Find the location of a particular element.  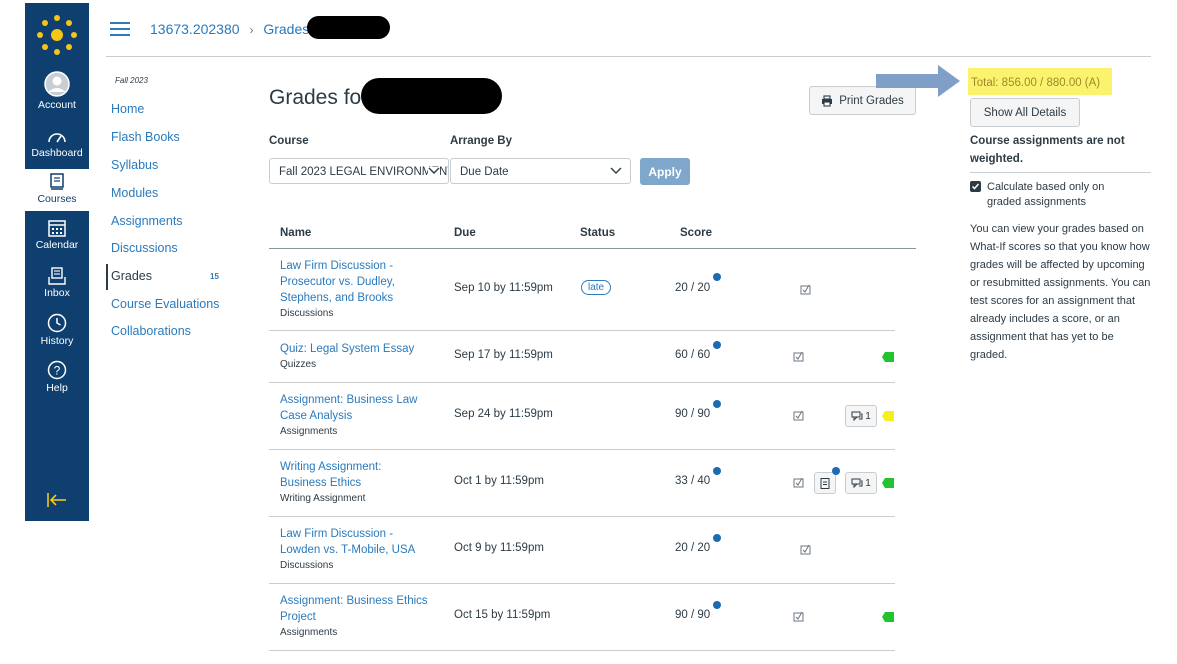

sidebar-divider is located at coordinates (1060, 172).